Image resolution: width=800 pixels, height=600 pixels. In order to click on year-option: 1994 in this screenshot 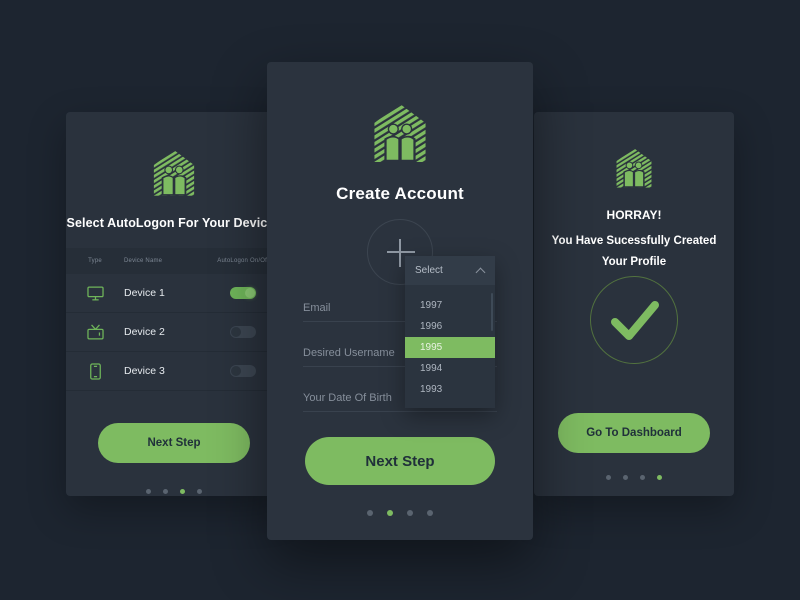, I will do `click(450, 368)`.